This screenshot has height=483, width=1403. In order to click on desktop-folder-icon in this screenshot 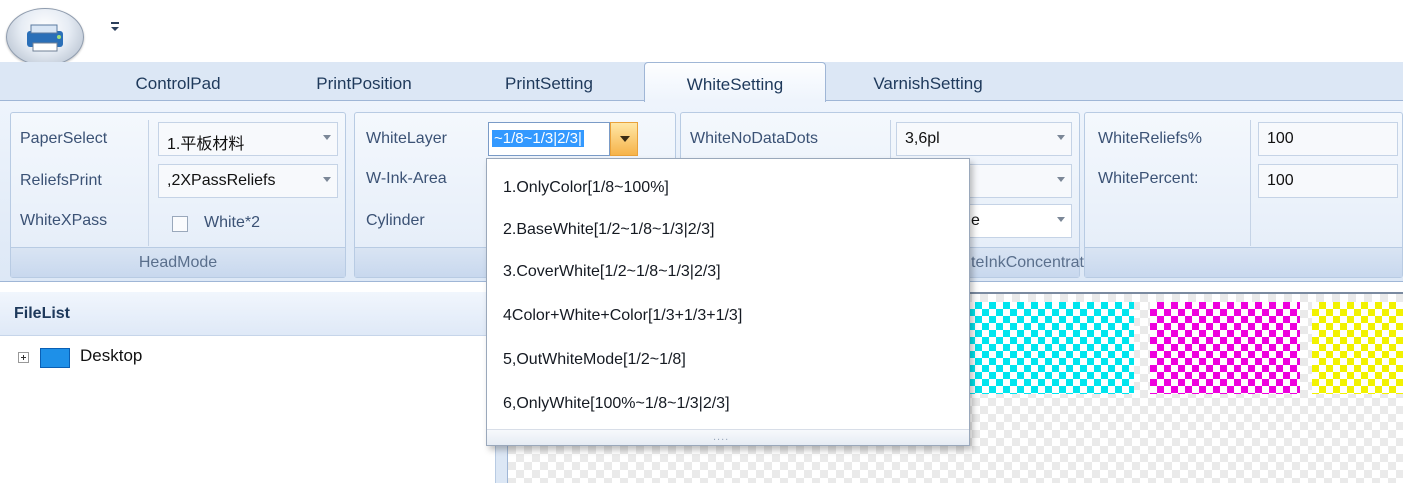, I will do `click(55, 358)`.